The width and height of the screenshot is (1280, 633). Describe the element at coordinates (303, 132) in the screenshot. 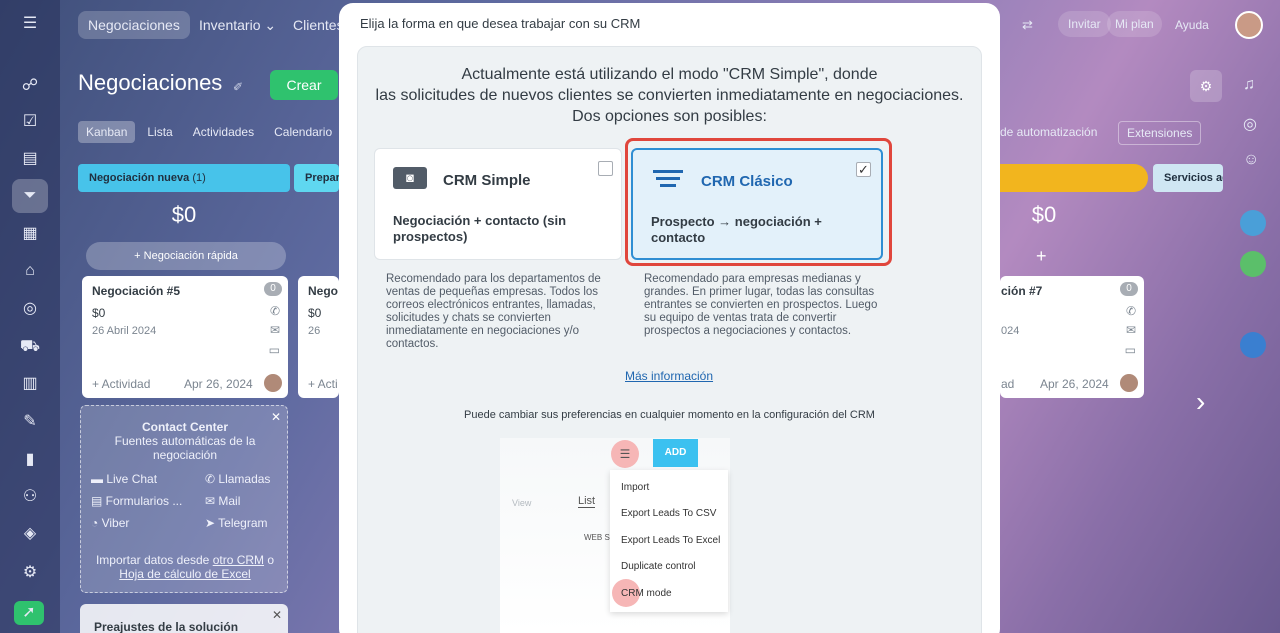

I see `tab-calendario: Calendario` at that location.